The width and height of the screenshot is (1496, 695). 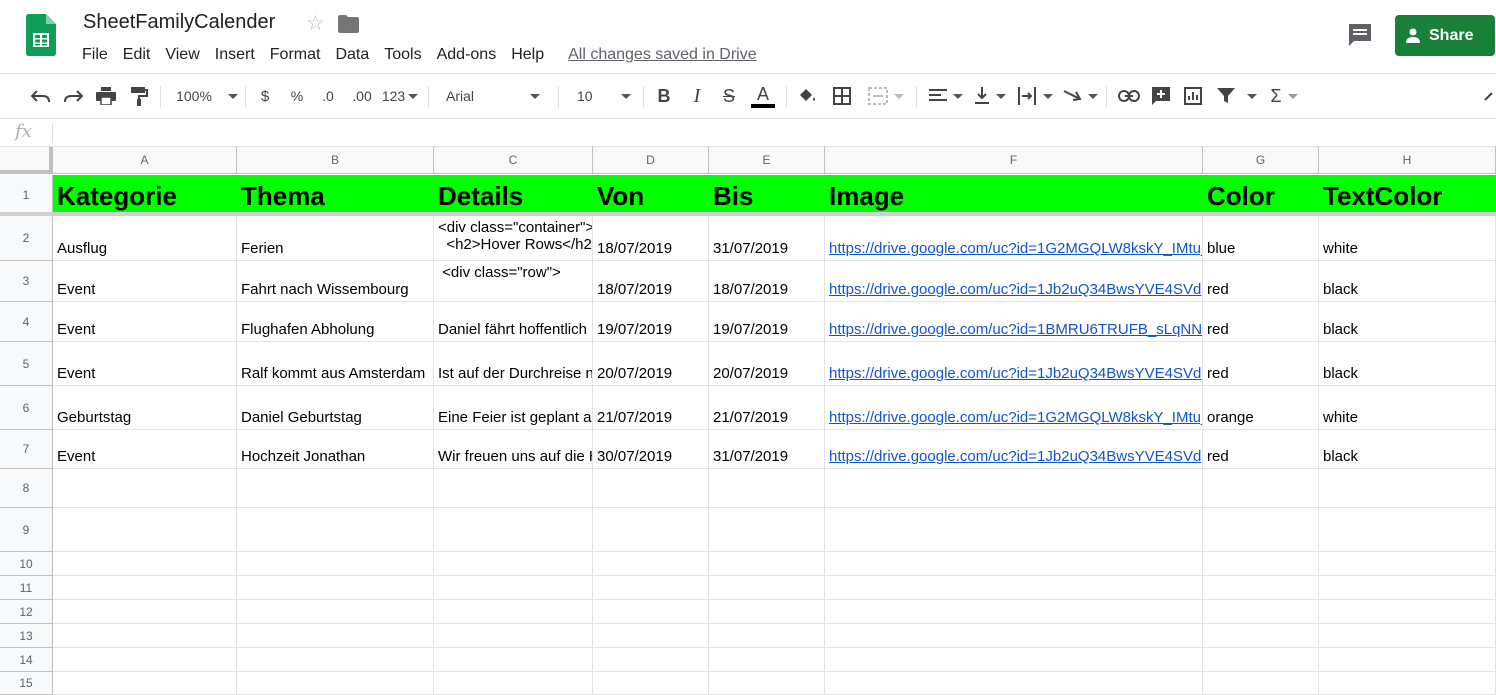 I want to click on save-status-link: All changes saved in Drive, so click(x=662, y=55).